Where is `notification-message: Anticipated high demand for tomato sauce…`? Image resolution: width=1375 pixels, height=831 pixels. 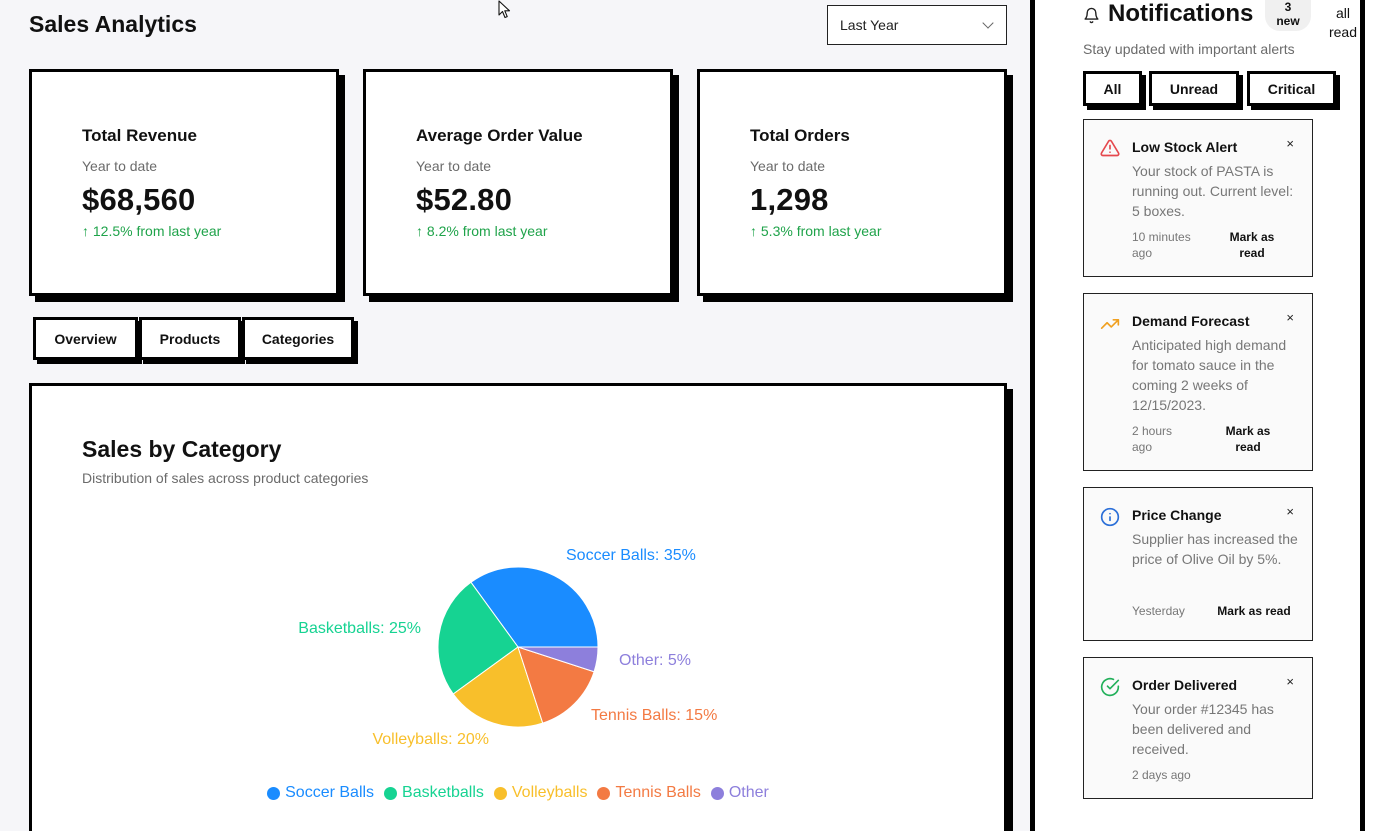 notification-message: Anticipated high demand for tomato sauce… is located at coordinates (1209, 375).